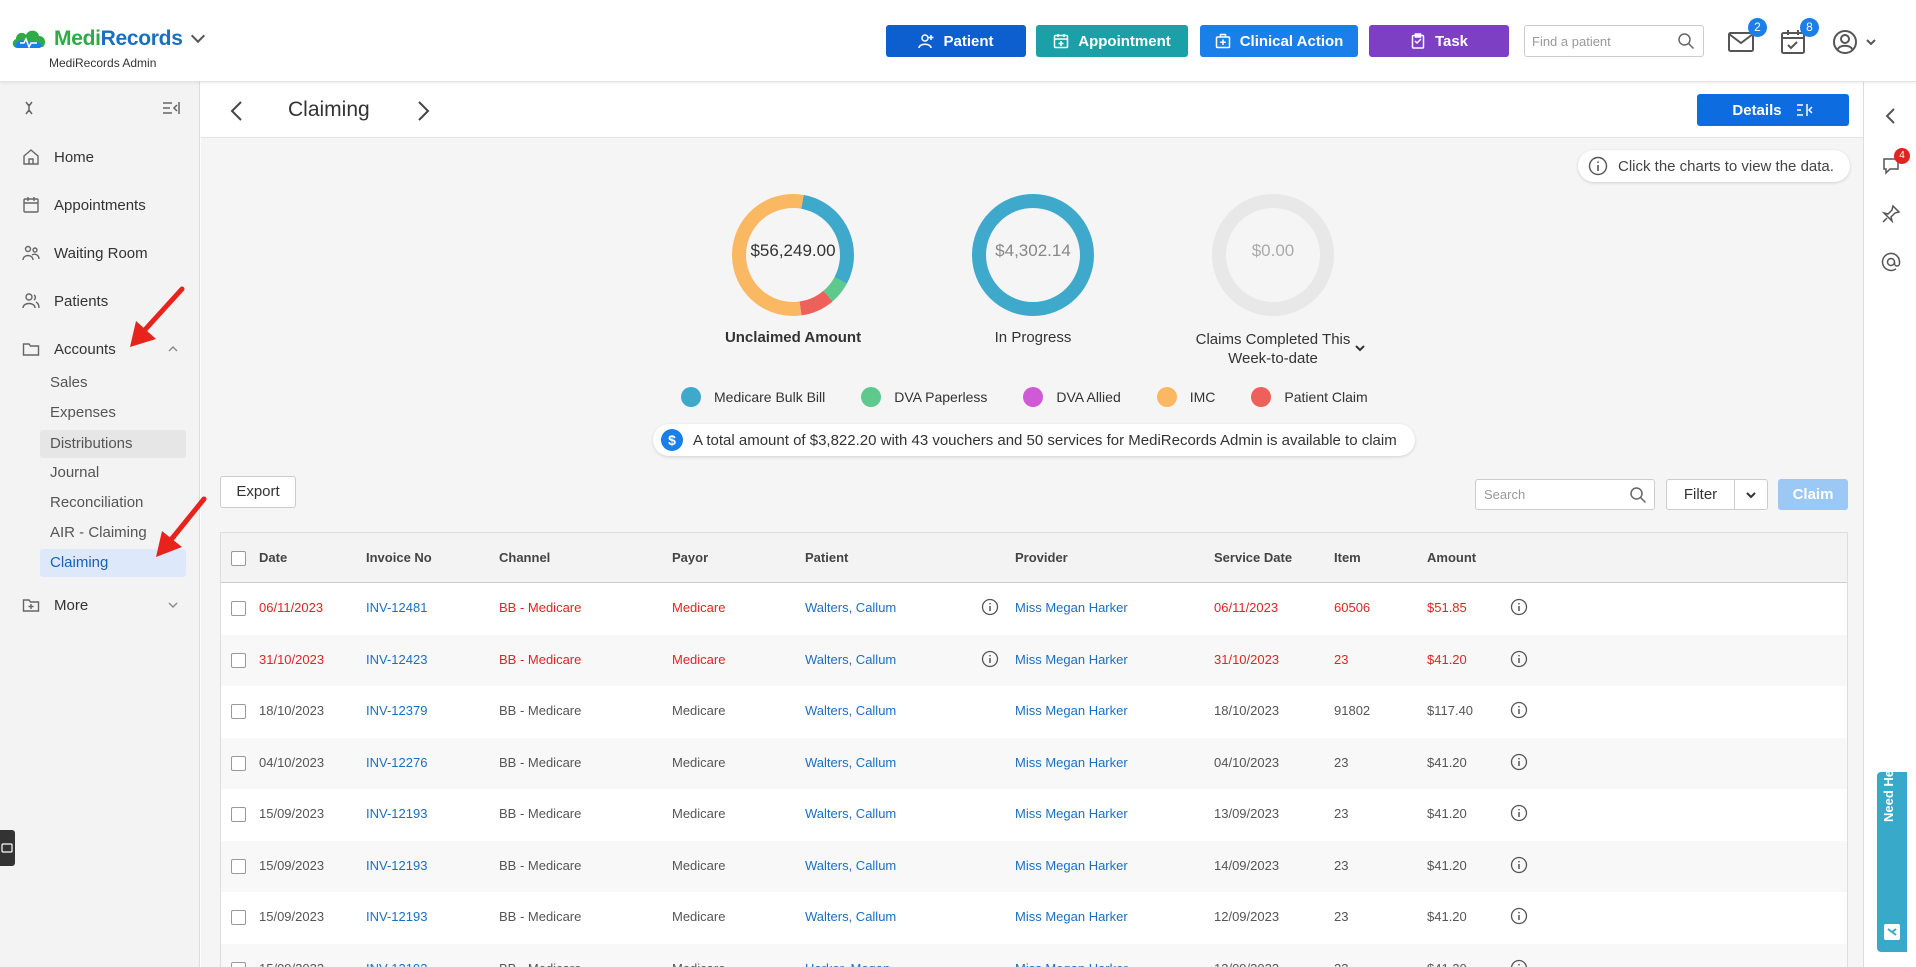  What do you see at coordinates (1439, 41) in the screenshot?
I see `new-task-button: Task` at bounding box center [1439, 41].